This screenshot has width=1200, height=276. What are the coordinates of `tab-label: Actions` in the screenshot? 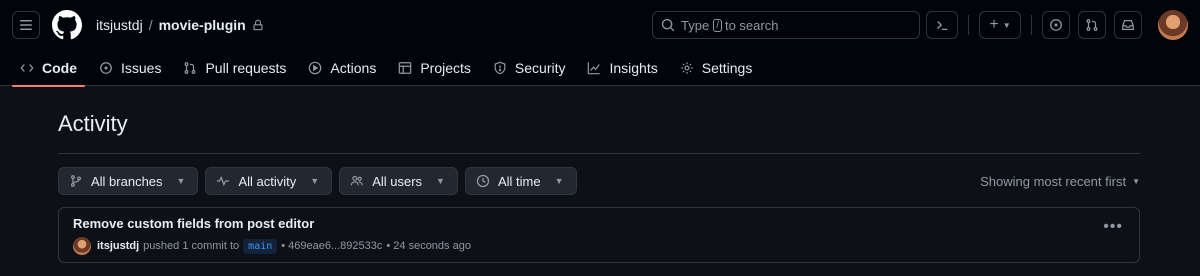 It's located at (353, 68).